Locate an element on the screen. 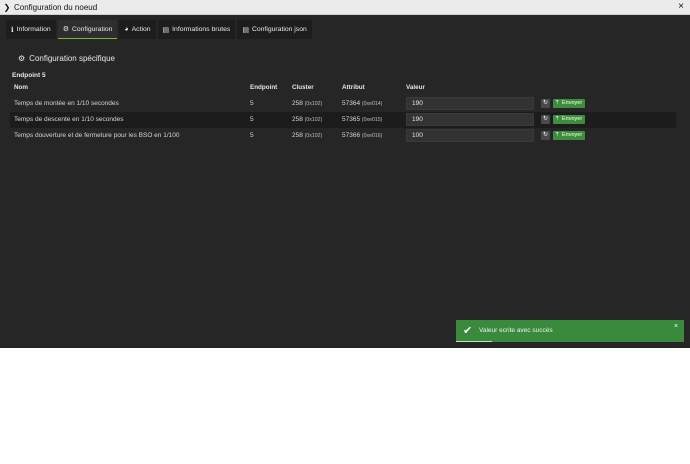 This screenshot has height=464, width=690. chevron-right-icon: ❯ is located at coordinates (7, 7).